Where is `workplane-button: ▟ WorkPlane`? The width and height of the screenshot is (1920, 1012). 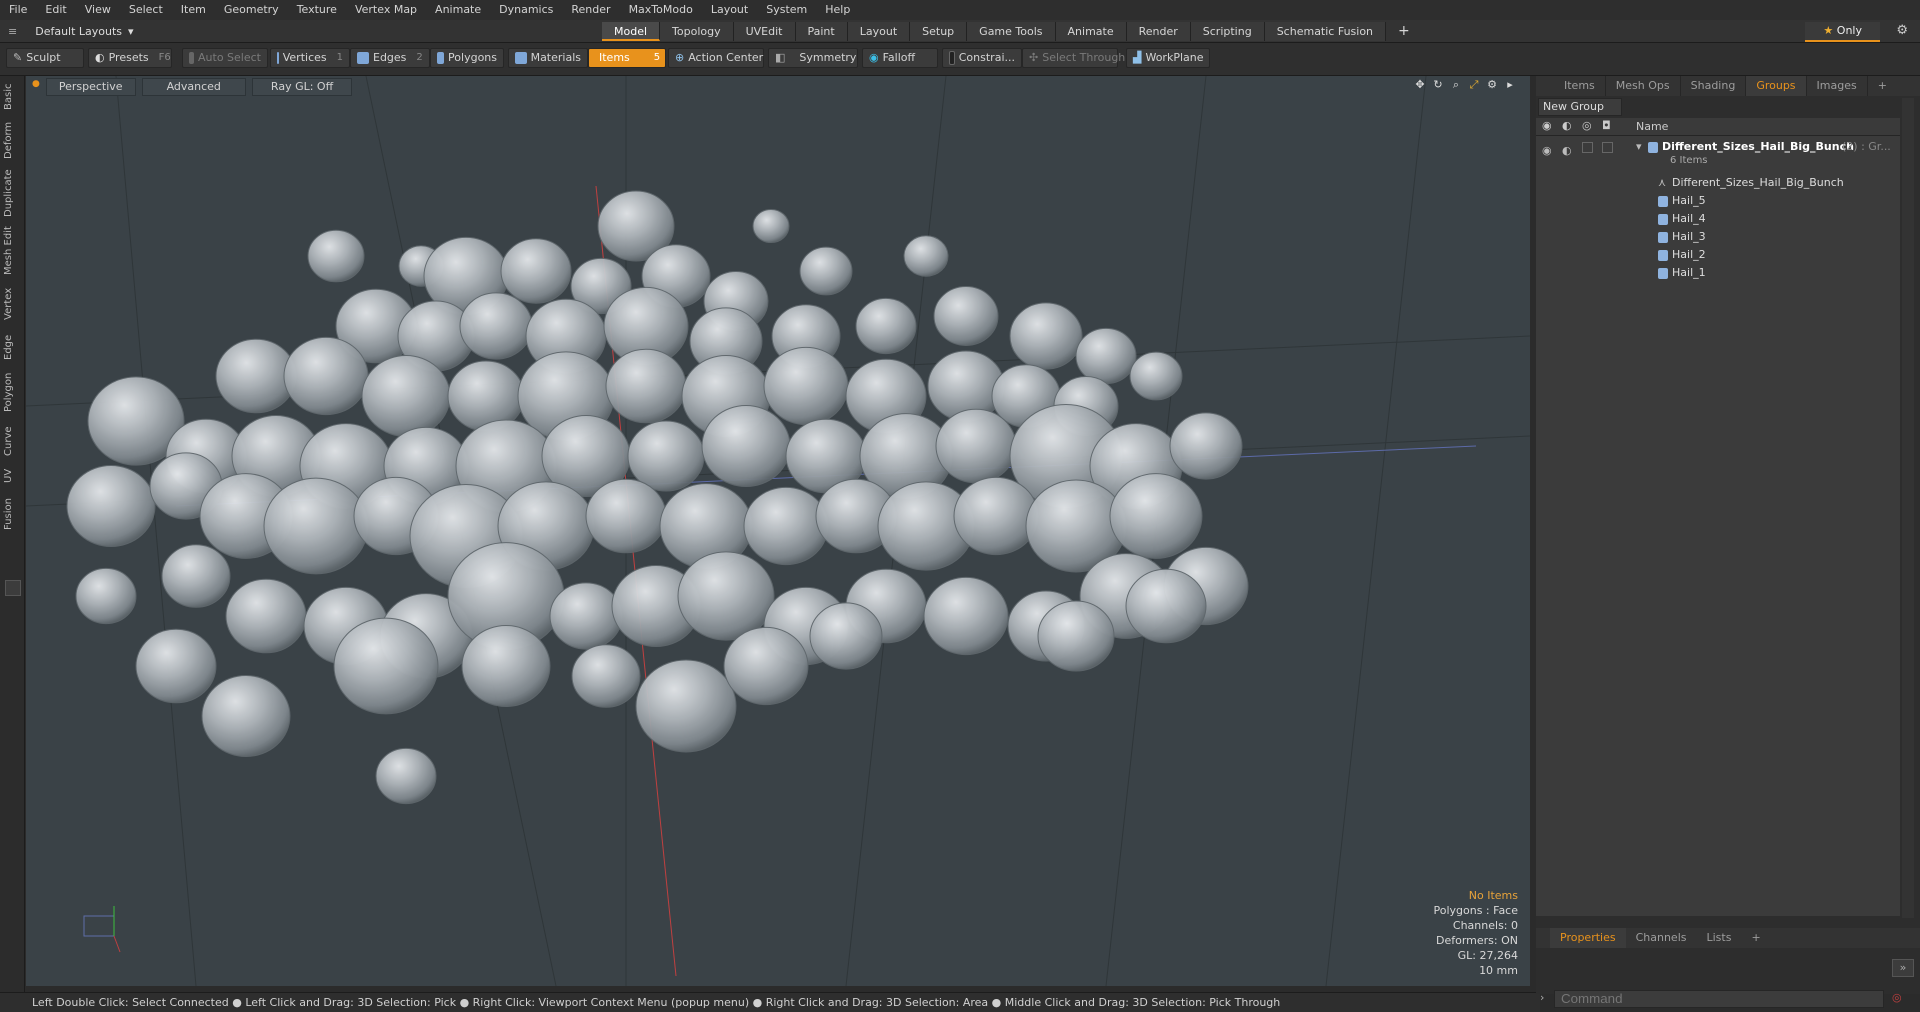 workplane-button: ▟ WorkPlane is located at coordinates (1168, 58).